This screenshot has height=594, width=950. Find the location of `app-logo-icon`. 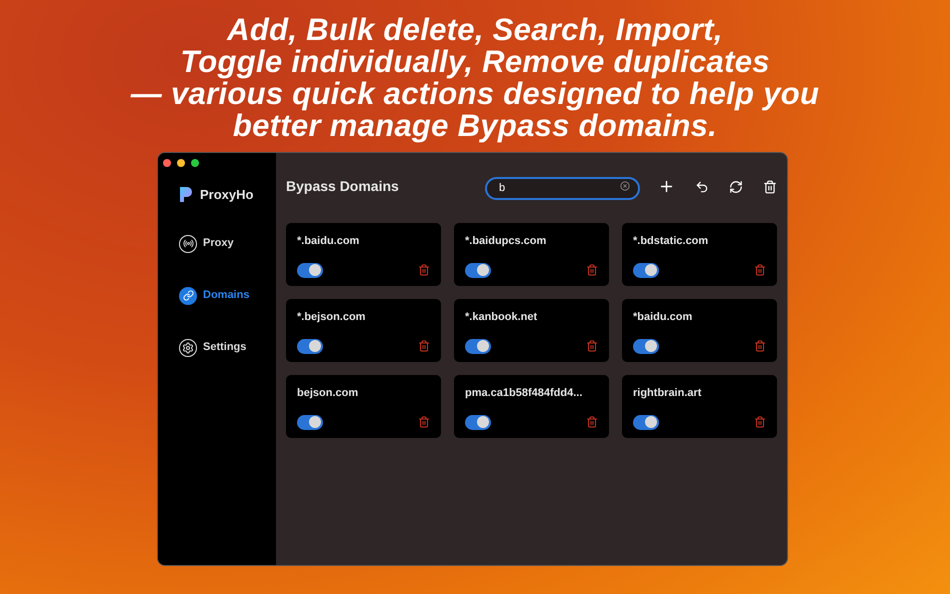

app-logo-icon is located at coordinates (186, 195).